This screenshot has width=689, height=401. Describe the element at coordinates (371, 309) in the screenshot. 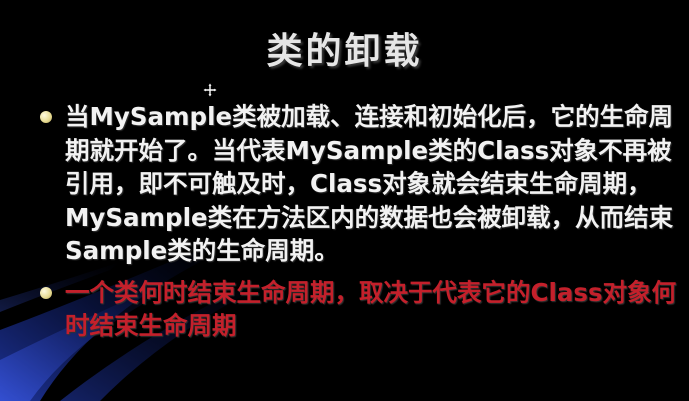

I see `bullet-text: 一个类何时结束生命周期，取决于代表它的Class对象何时结束生命周期` at that location.